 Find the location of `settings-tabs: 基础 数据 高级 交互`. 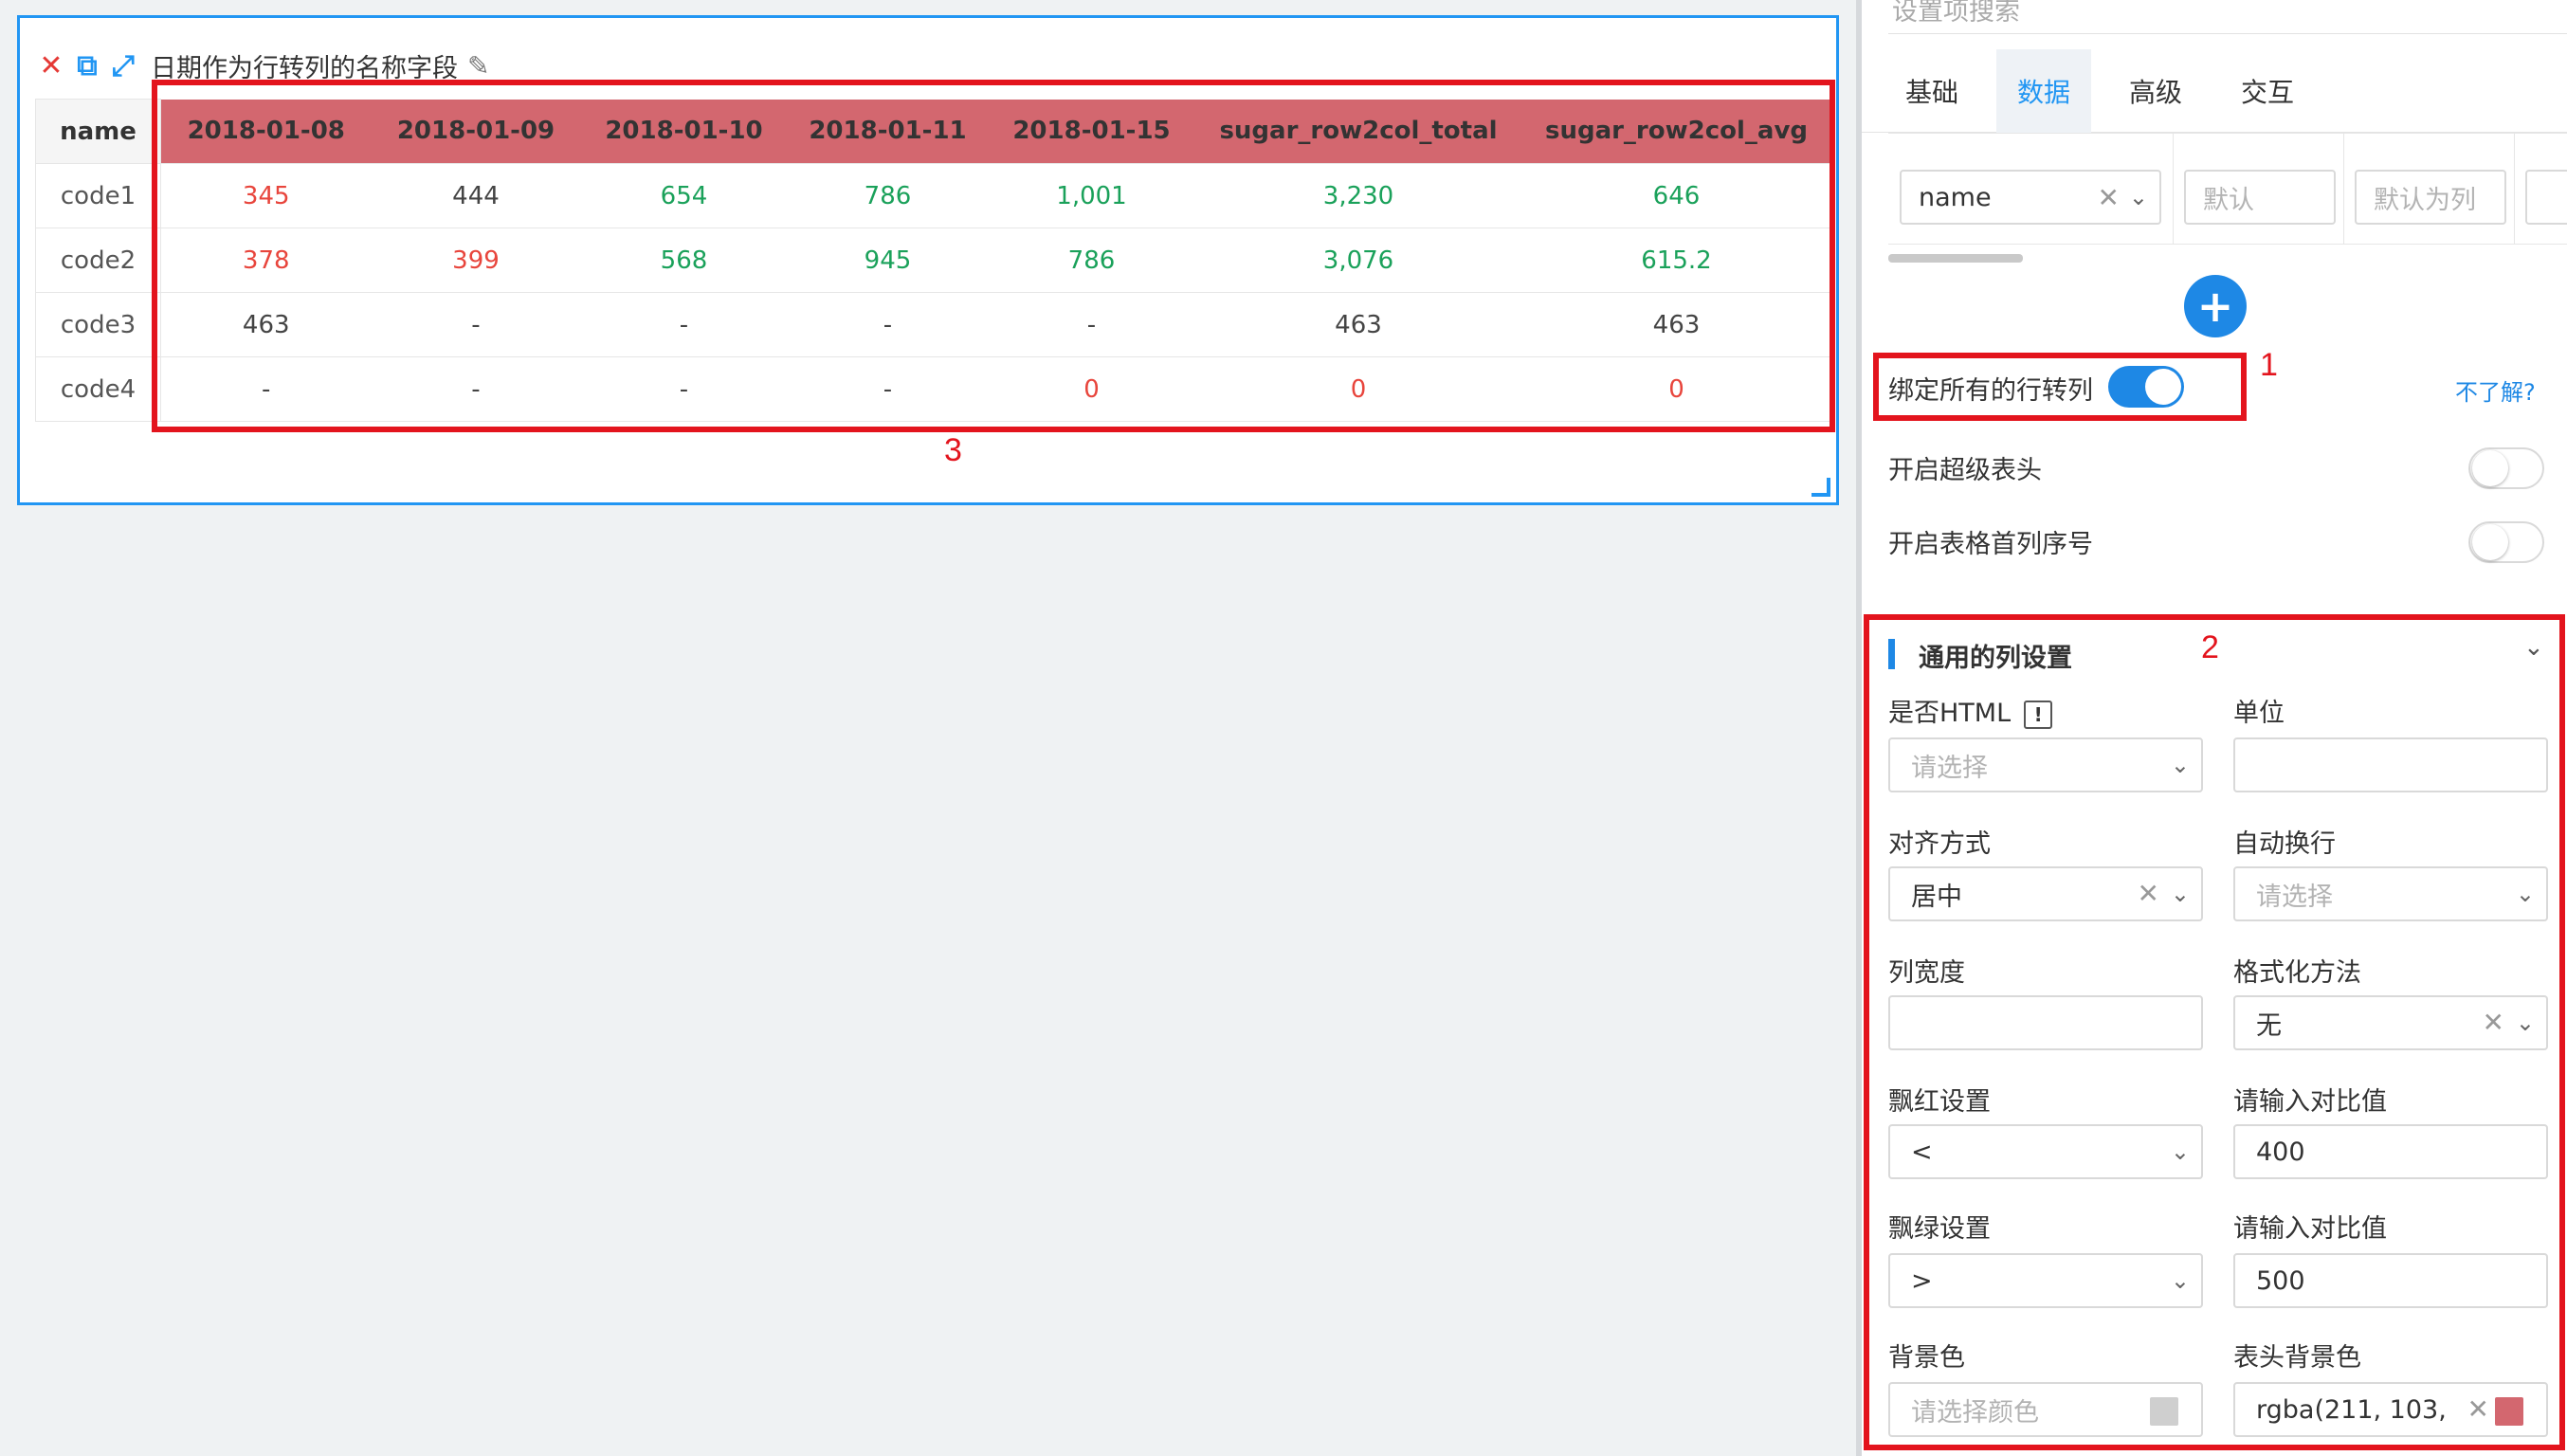

settings-tabs: 基础 数据 高级 交互 is located at coordinates (2214, 91).